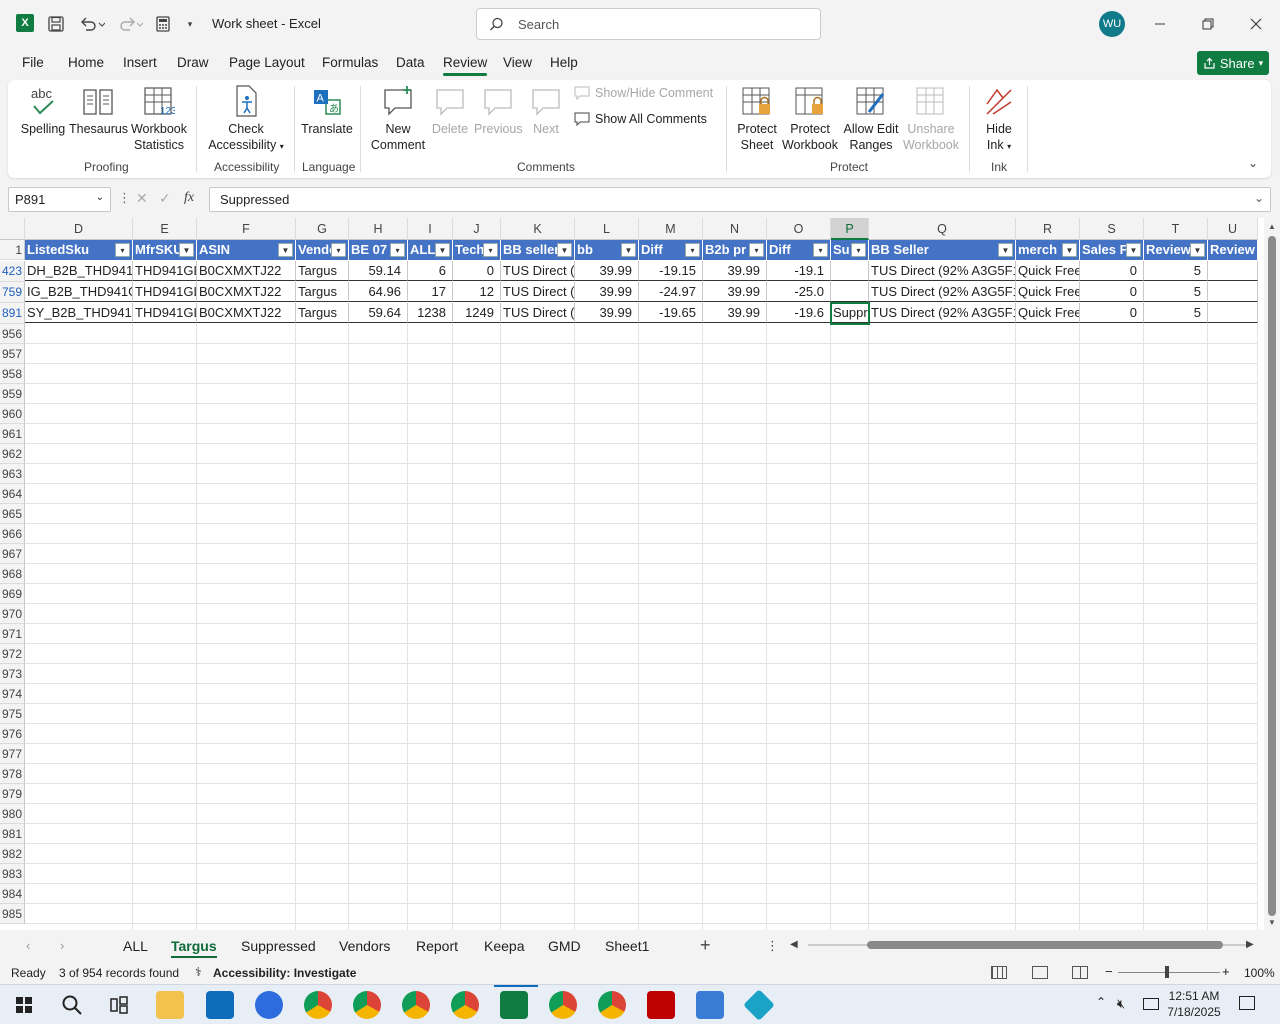 Image resolution: width=1280 pixels, height=1024 pixels. I want to click on row-header-969: 969, so click(12, 594).